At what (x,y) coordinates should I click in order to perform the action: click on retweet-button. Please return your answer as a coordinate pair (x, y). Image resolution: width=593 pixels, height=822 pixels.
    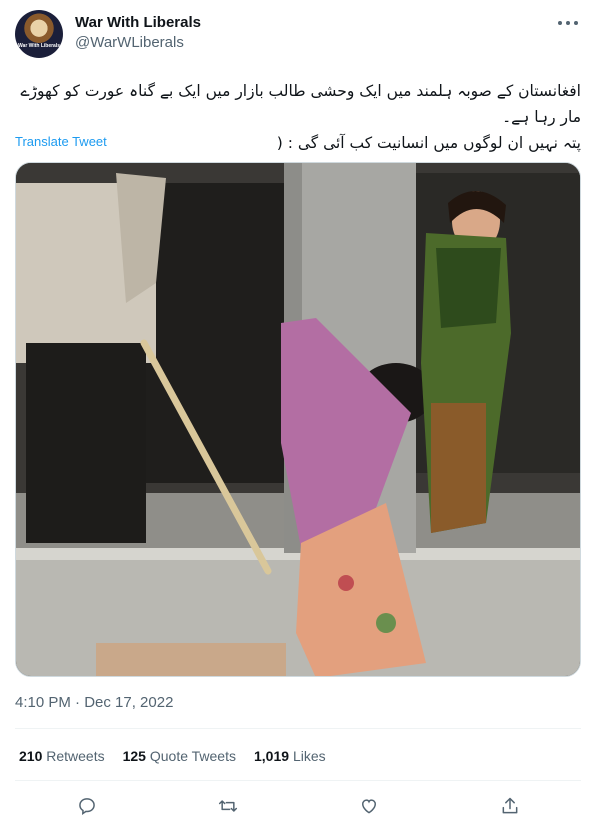
    Looking at the image, I should click on (228, 806).